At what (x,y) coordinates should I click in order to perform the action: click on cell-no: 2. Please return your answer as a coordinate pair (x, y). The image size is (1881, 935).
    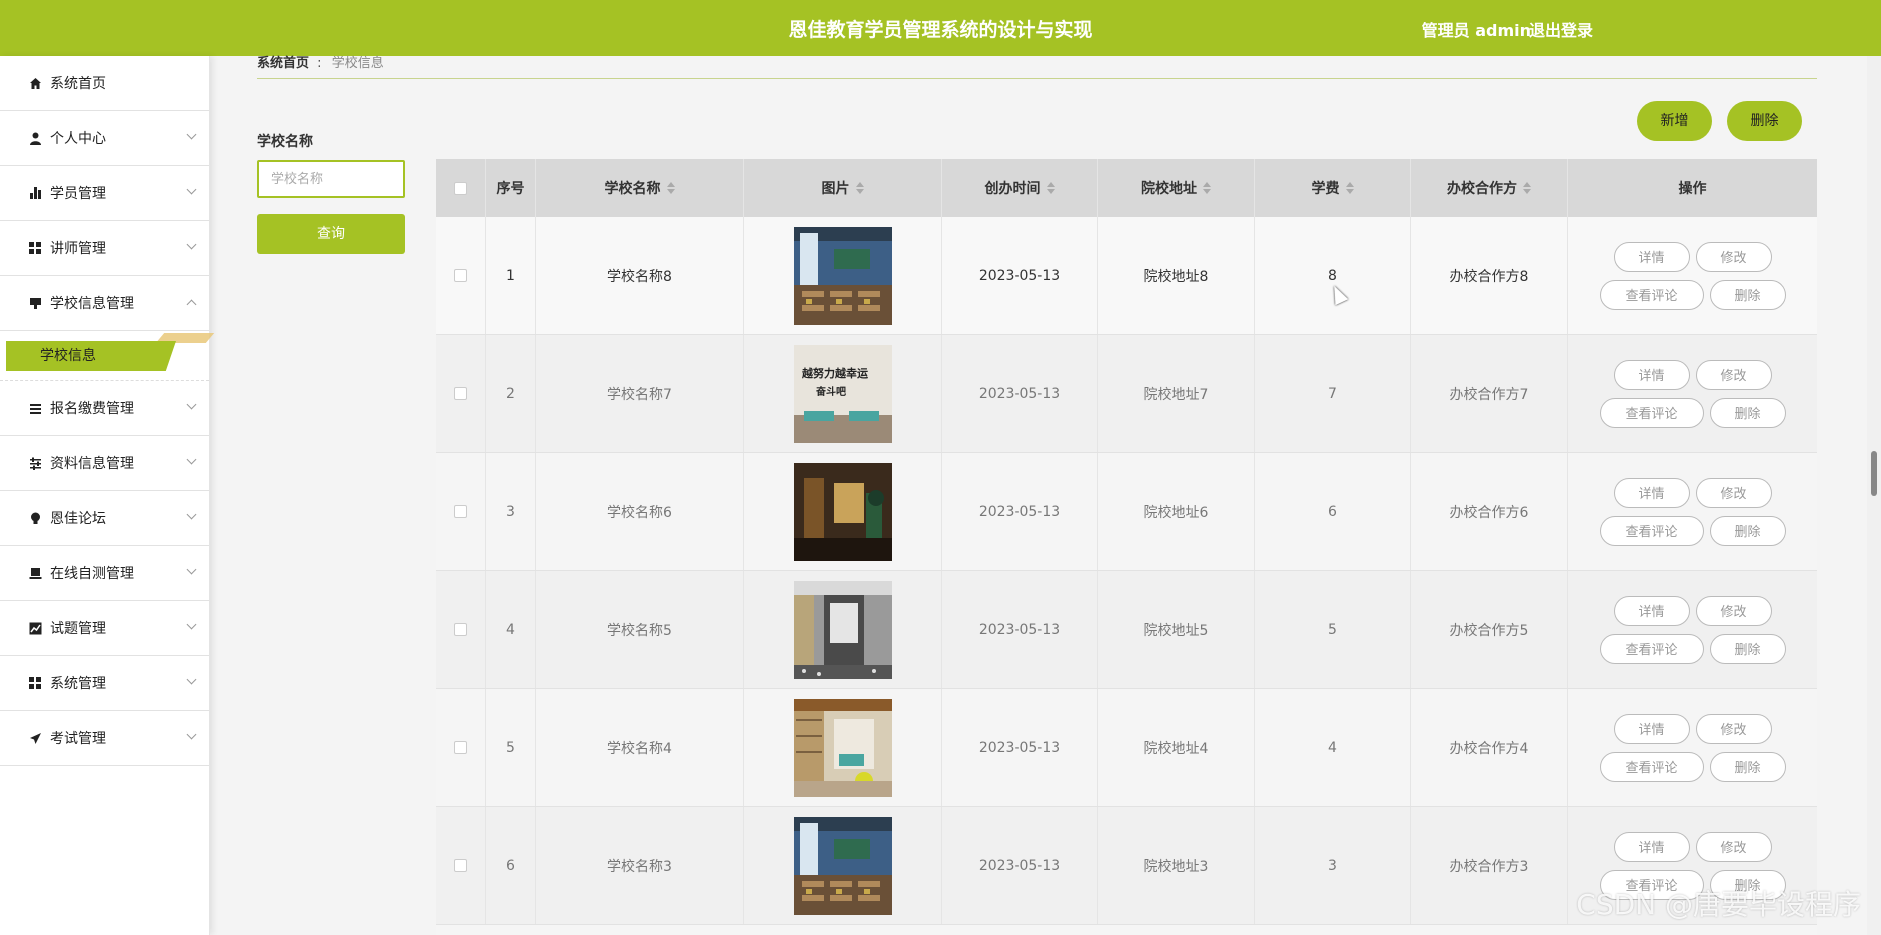
    Looking at the image, I should click on (511, 393).